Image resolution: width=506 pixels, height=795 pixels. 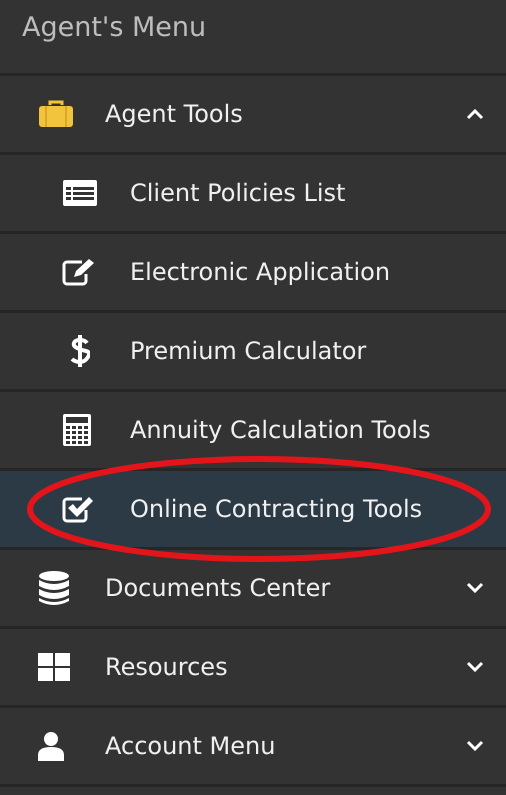 What do you see at coordinates (80, 351) in the screenshot?
I see `dollar-icon` at bounding box center [80, 351].